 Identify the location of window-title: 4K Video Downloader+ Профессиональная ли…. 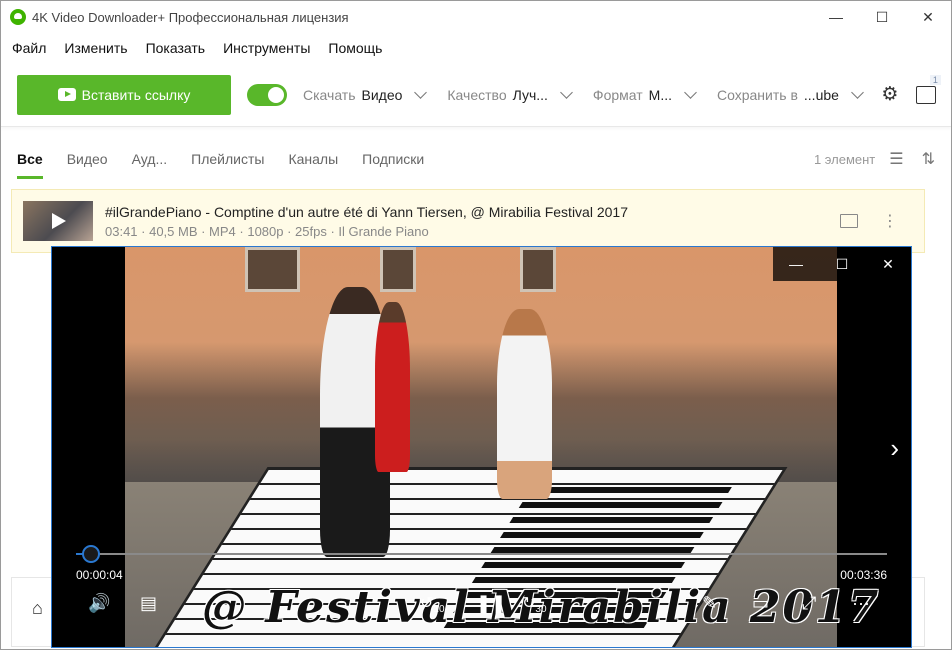
(190, 17).